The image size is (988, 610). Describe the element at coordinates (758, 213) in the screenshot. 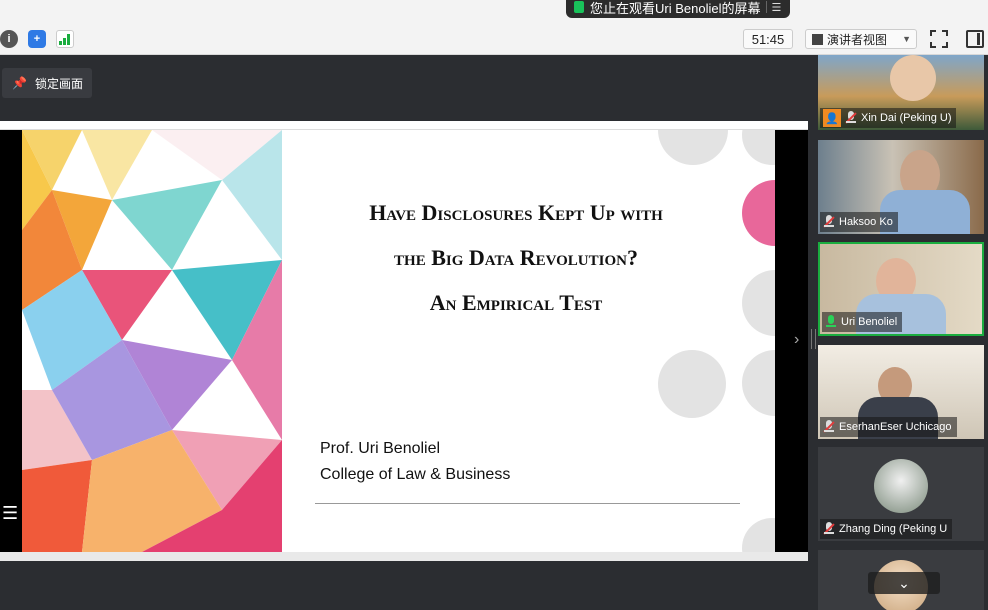

I see `decor-circle-pink` at that location.